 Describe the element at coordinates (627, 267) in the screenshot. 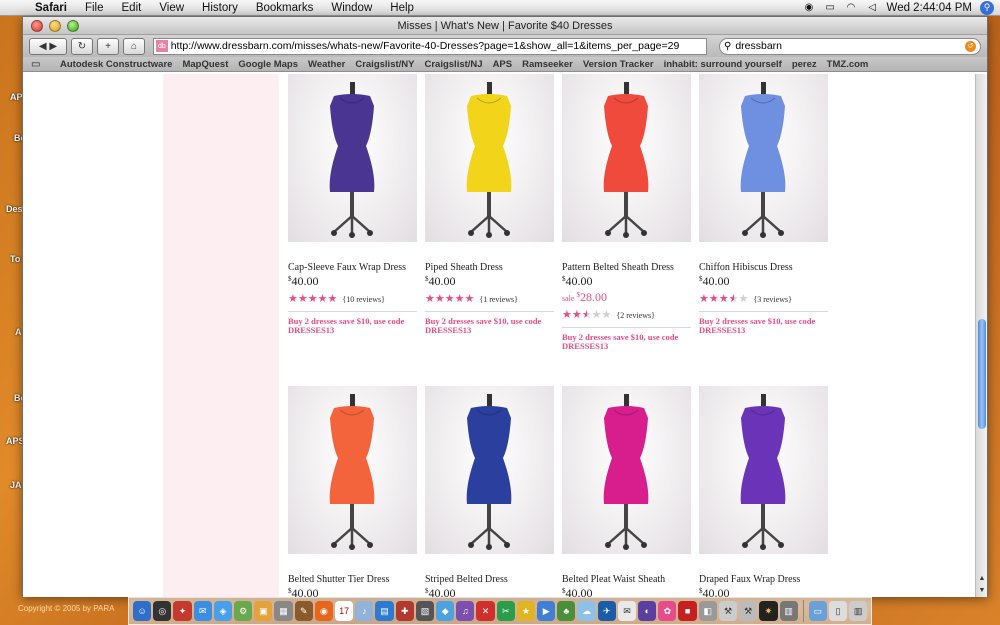

I see `product-name: Pattern Belted Sheath Dress` at that location.